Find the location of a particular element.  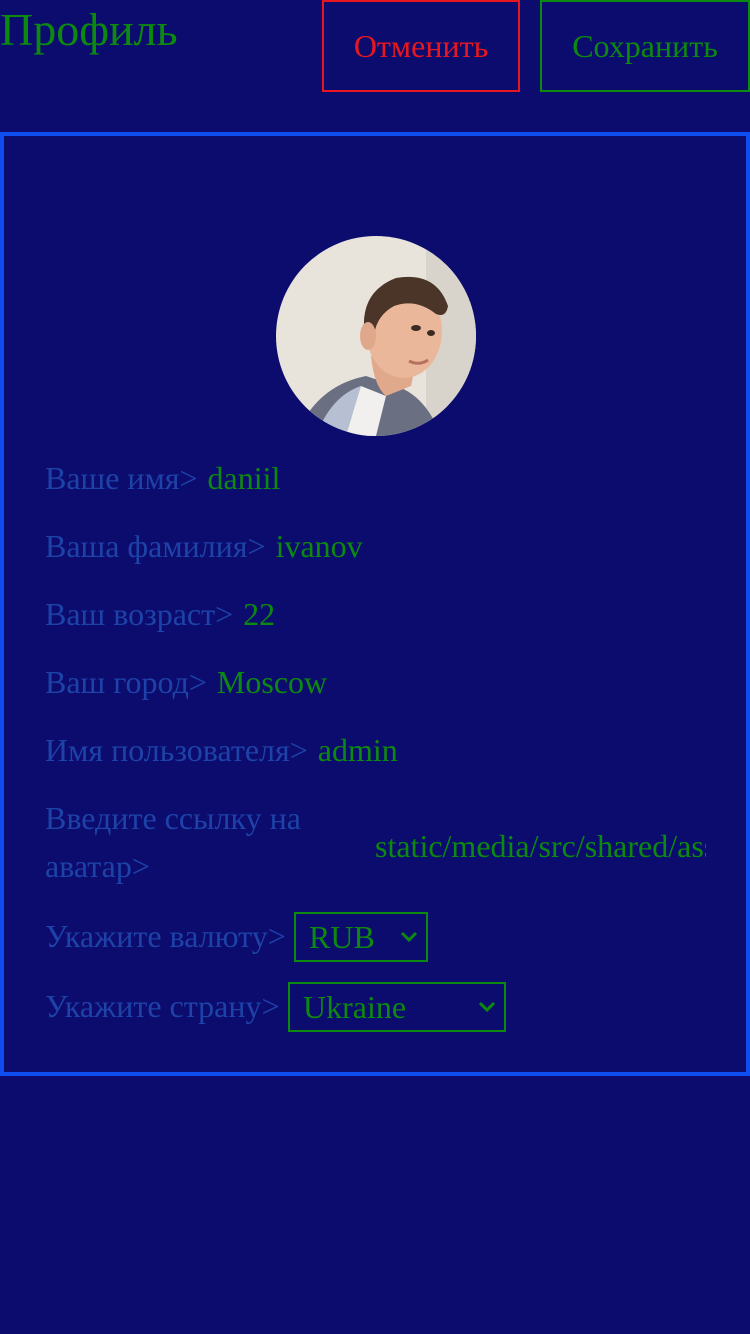

avatar-image is located at coordinates (376, 336).